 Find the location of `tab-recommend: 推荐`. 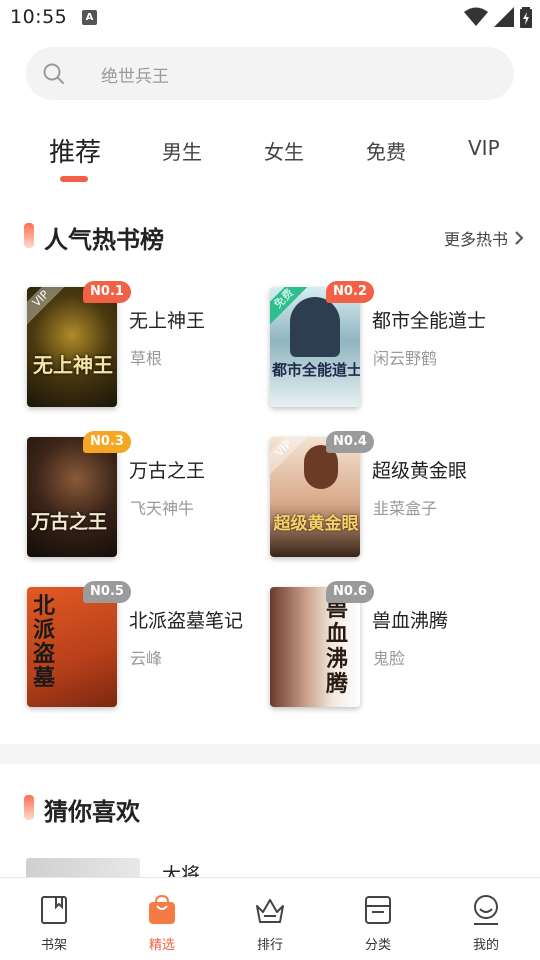

tab-recommend: 推荐 is located at coordinates (75, 150).